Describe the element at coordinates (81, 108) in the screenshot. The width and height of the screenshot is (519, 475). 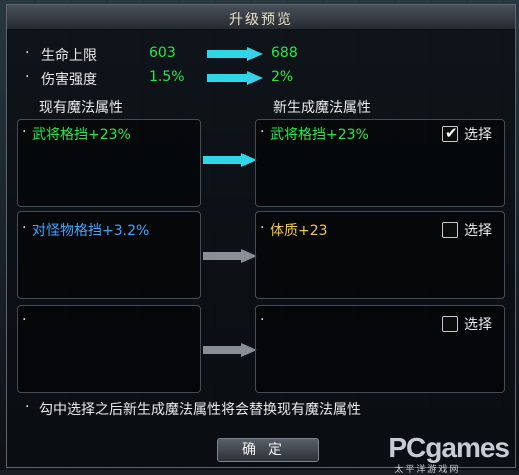
I see `header-current-magic: 现有魔法属性` at that location.